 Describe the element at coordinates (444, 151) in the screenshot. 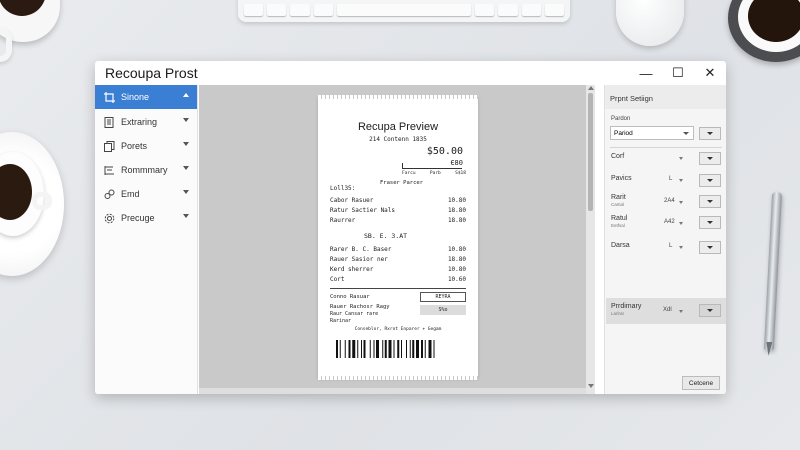

I see `receipt-total: $50.00` at that location.